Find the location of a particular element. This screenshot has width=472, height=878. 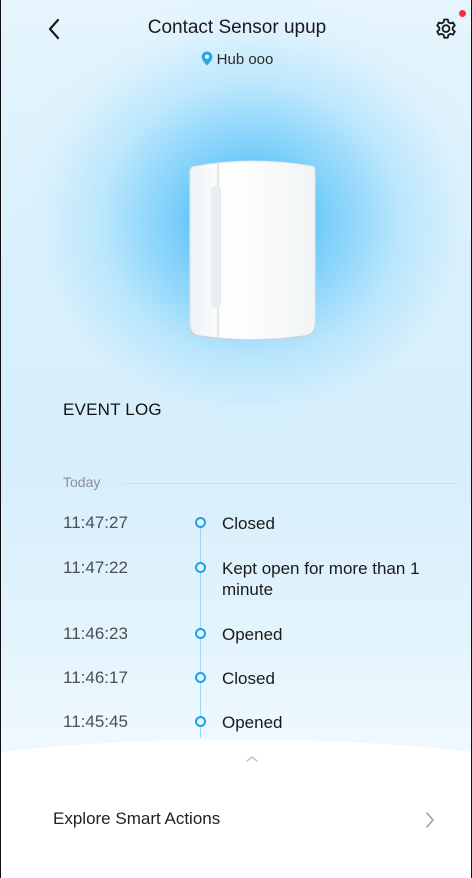

event-time: 11:46:17 is located at coordinates (95, 677).